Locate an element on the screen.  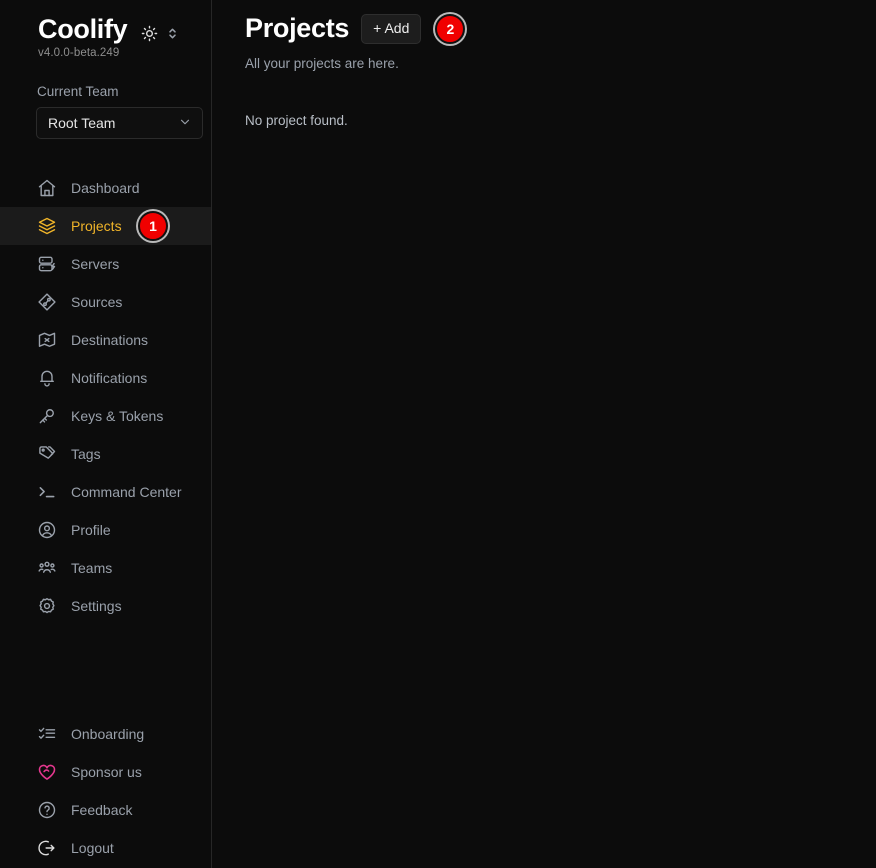
sidebar-item-logout: Logout is located at coordinates (105, 848).